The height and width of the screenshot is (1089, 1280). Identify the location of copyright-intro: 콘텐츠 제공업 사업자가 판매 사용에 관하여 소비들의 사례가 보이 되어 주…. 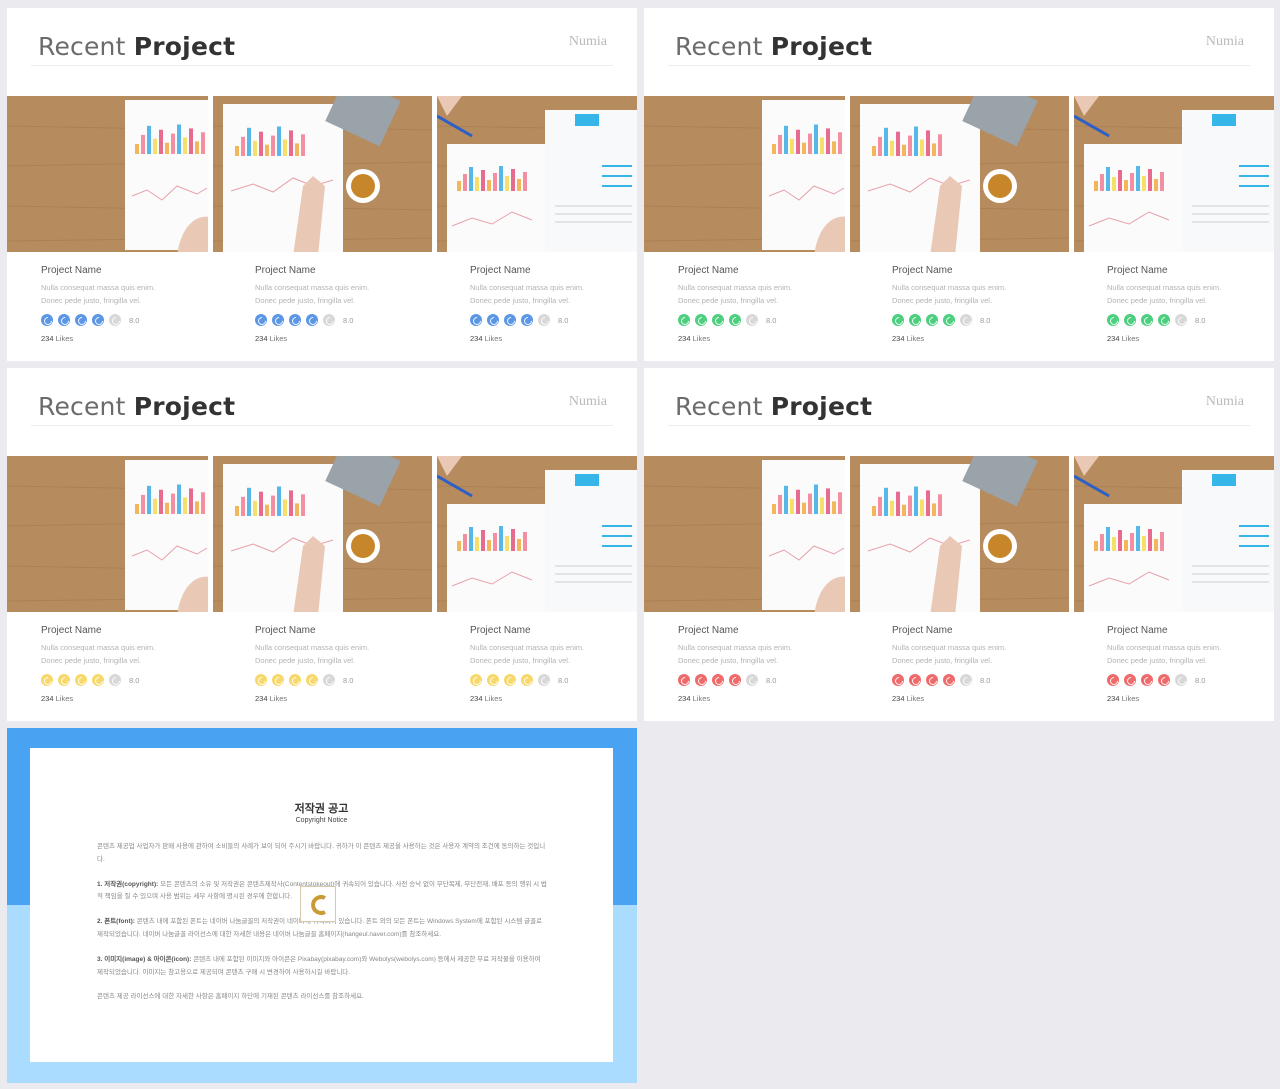
(321, 853).